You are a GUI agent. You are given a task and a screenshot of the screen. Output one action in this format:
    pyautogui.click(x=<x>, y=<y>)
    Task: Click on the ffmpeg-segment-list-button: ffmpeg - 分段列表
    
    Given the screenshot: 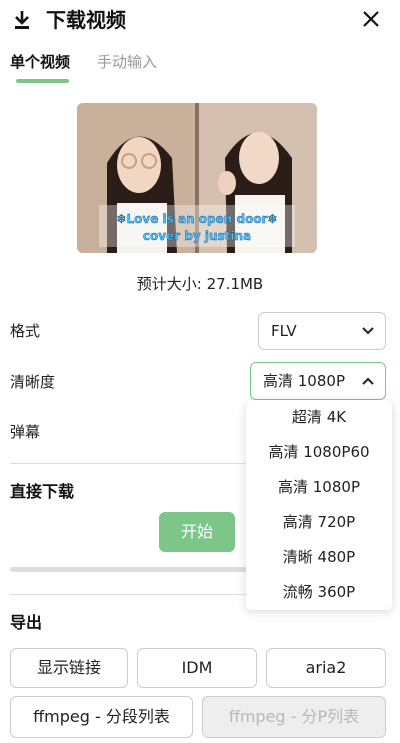 What is the action you would take?
    pyautogui.click(x=101, y=717)
    